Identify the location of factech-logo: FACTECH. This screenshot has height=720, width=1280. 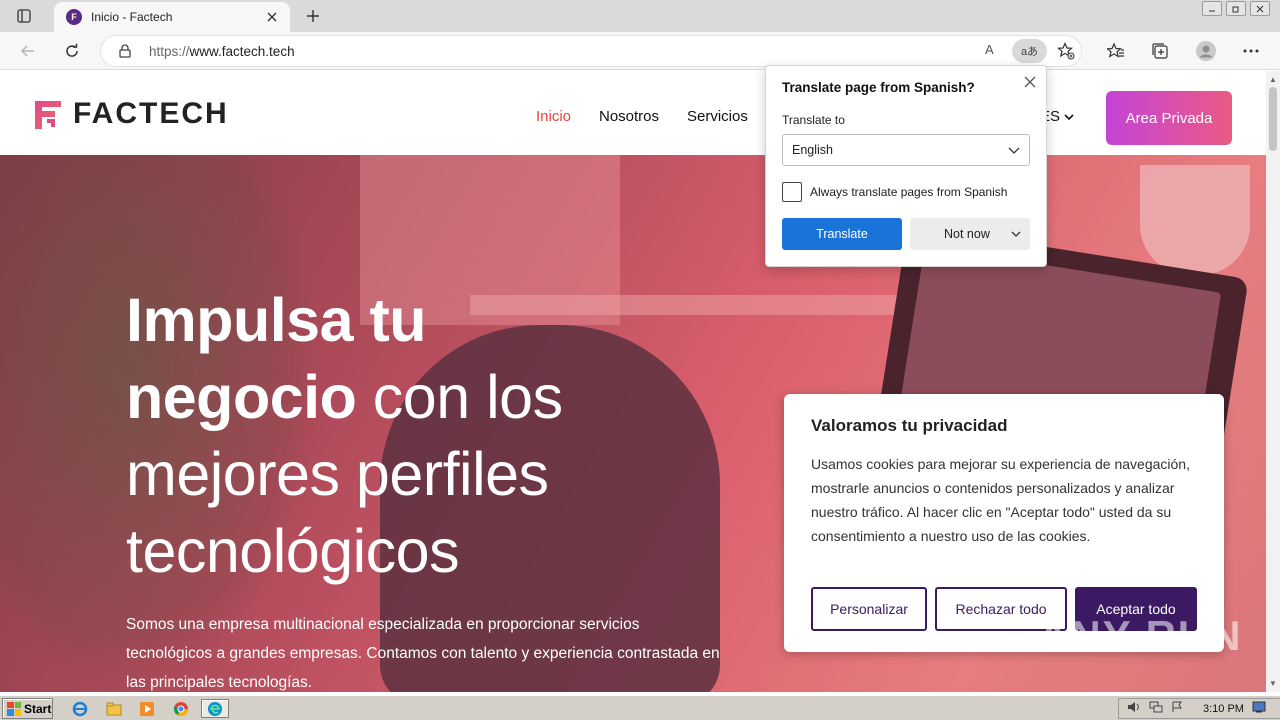
(131, 114).